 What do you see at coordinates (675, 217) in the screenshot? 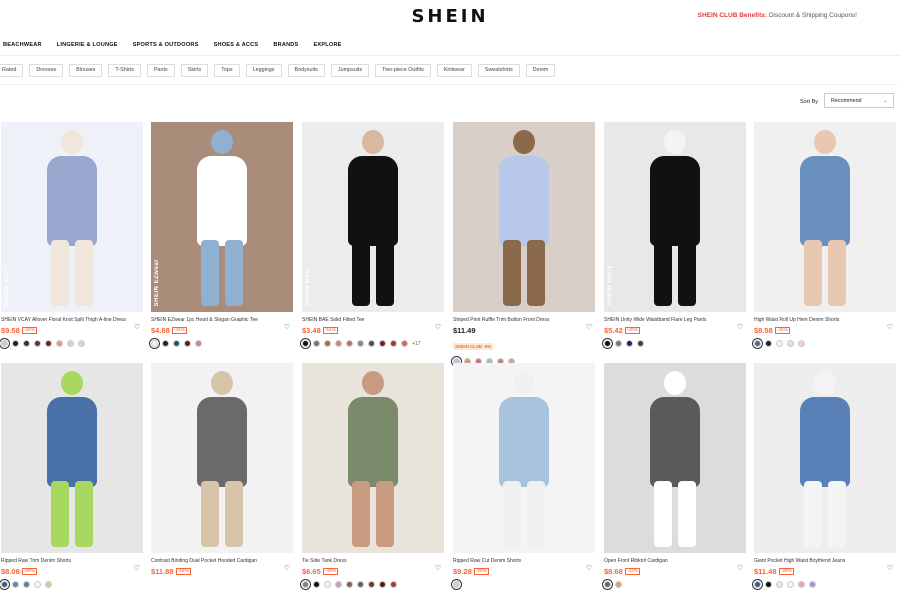
I see `product-image: SHEIN Unity` at bounding box center [675, 217].